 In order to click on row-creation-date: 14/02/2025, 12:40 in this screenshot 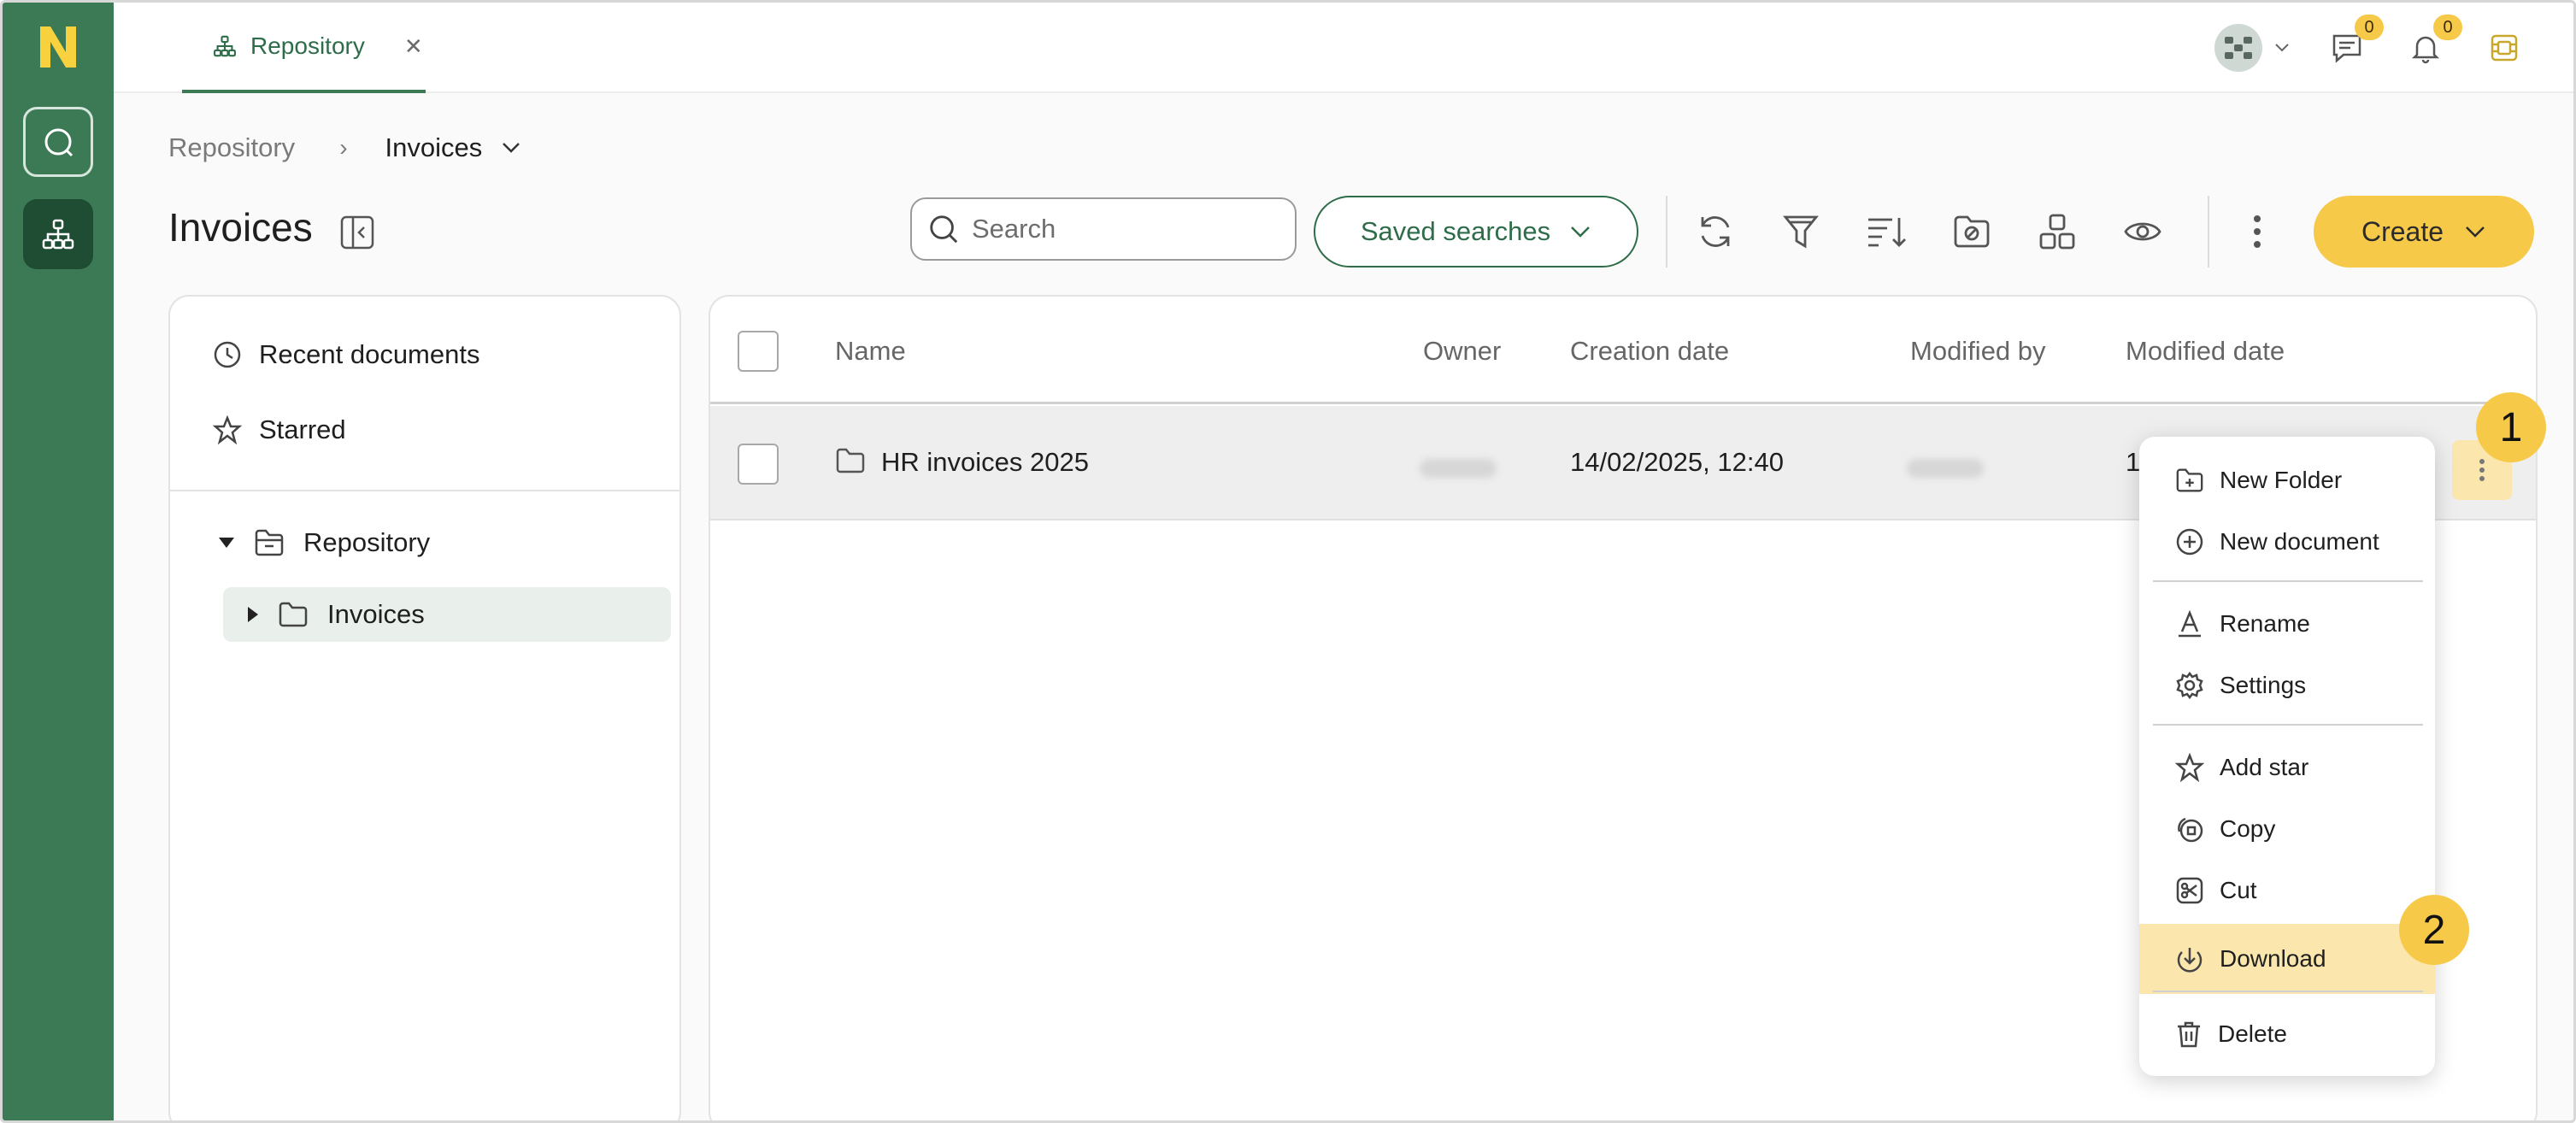, I will do `click(1677, 462)`.